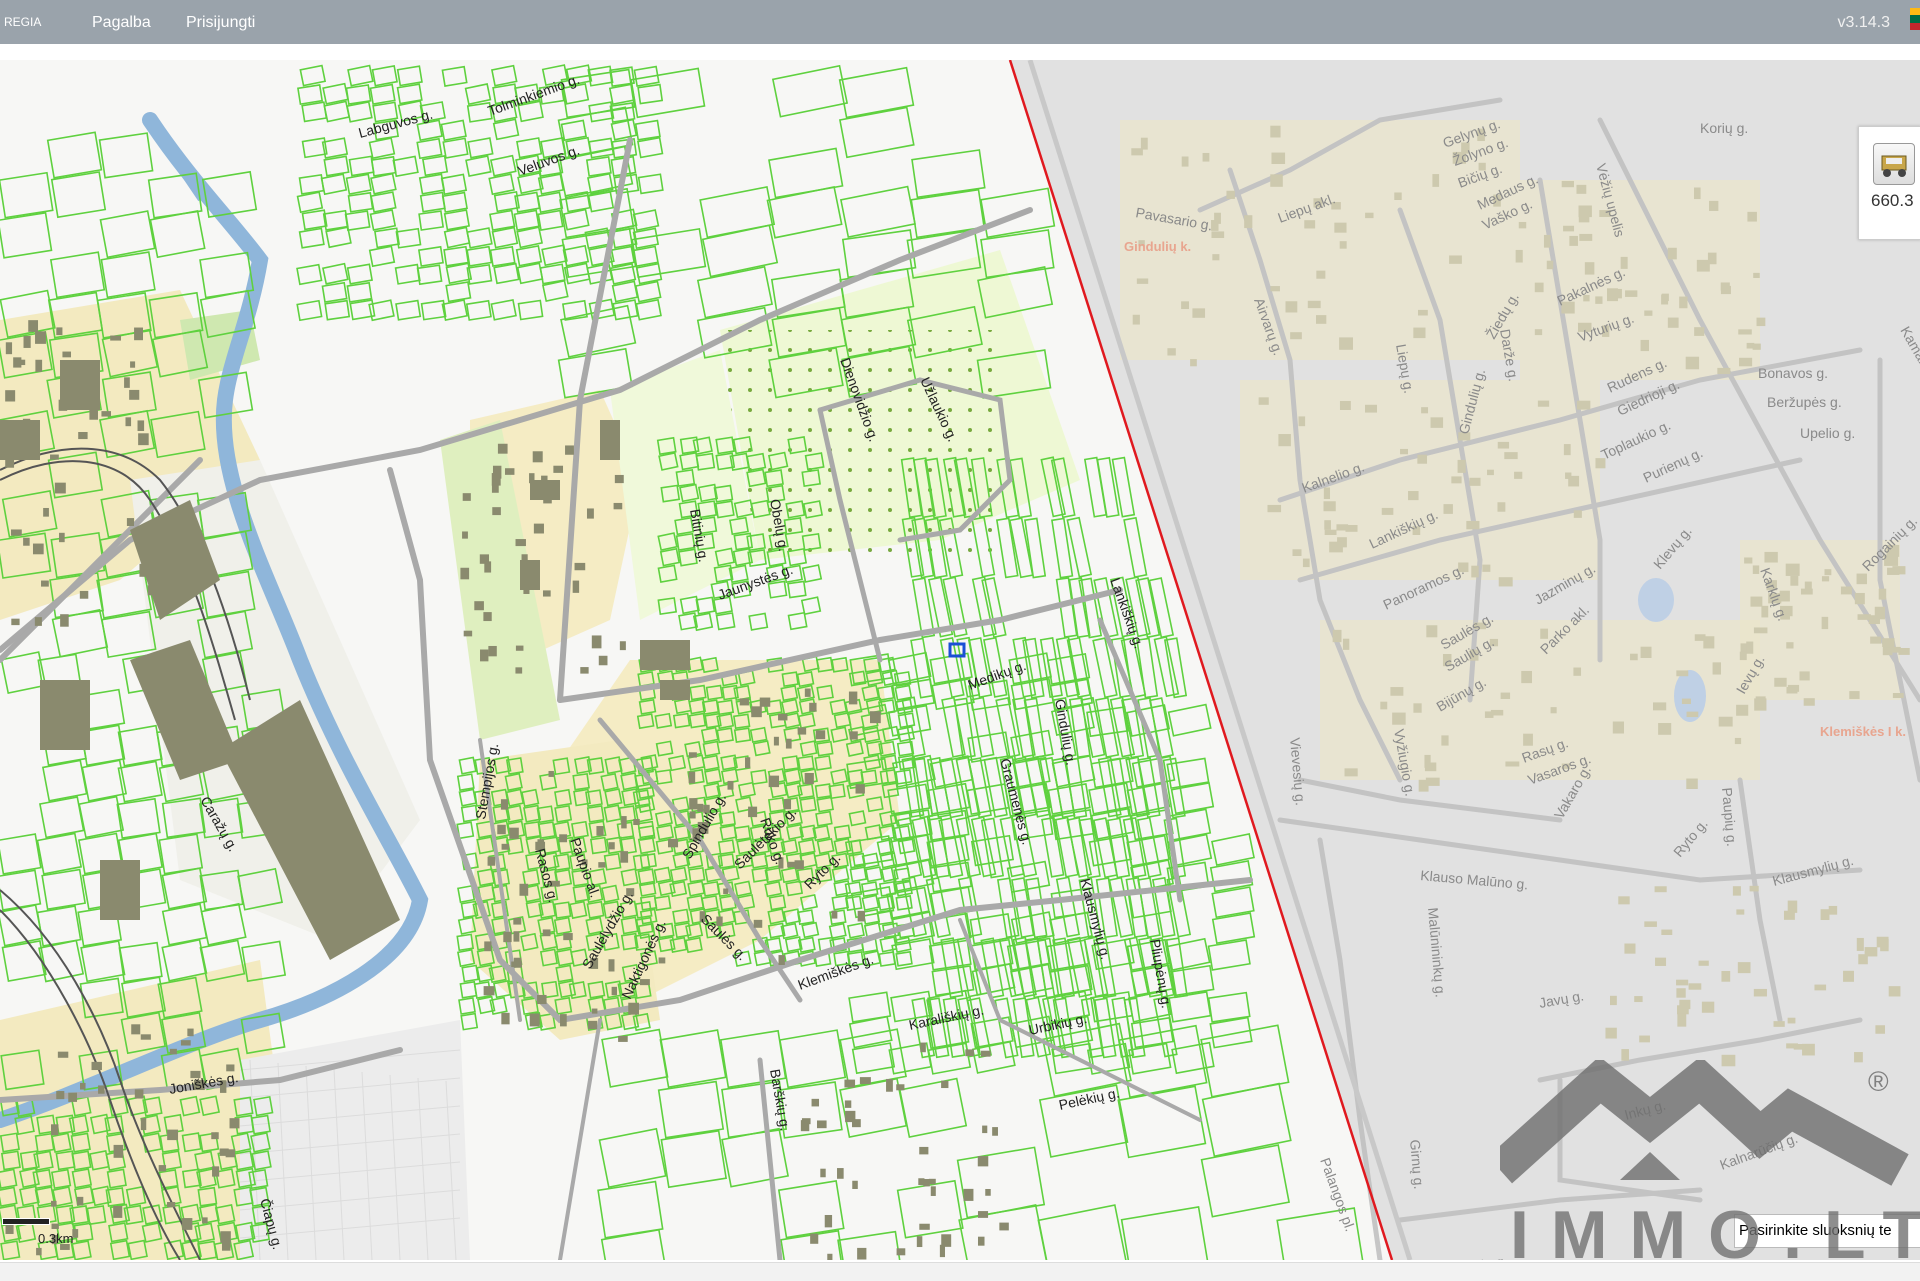 This screenshot has height=1281, width=1920. Describe the element at coordinates (1863, 22) in the screenshot. I see `version-label: v3.14.3` at that location.